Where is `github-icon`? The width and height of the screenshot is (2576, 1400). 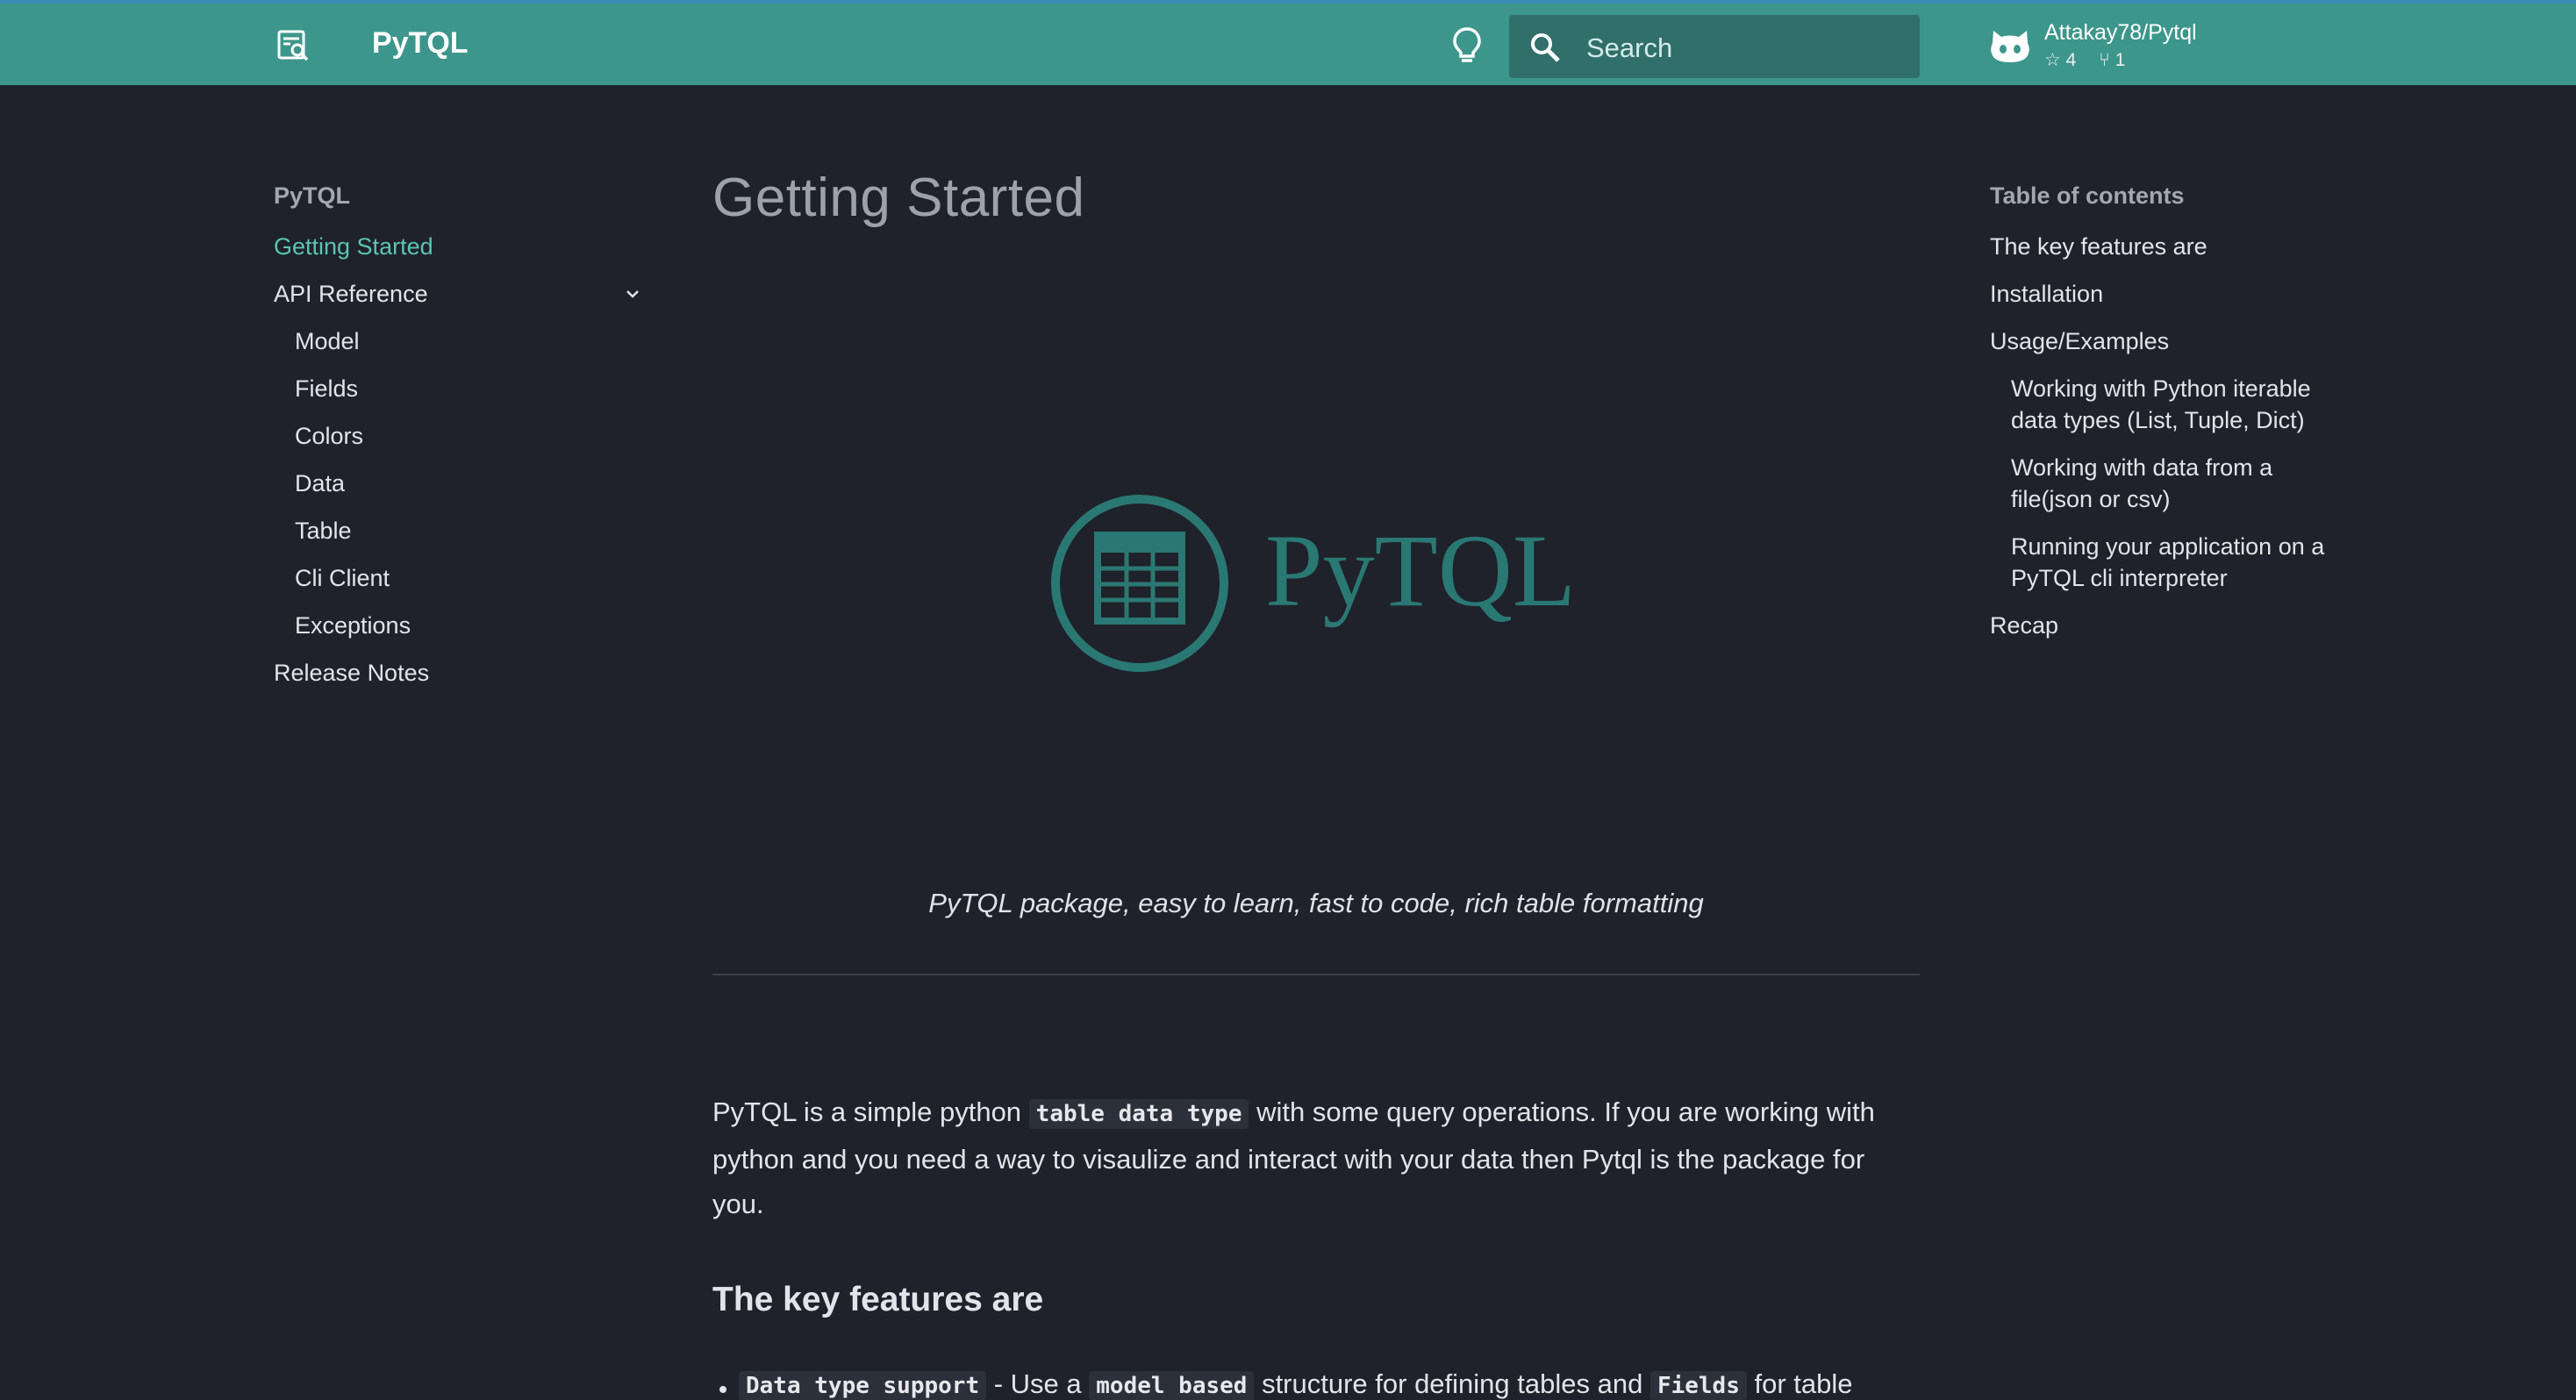
github-icon is located at coordinates (2010, 46).